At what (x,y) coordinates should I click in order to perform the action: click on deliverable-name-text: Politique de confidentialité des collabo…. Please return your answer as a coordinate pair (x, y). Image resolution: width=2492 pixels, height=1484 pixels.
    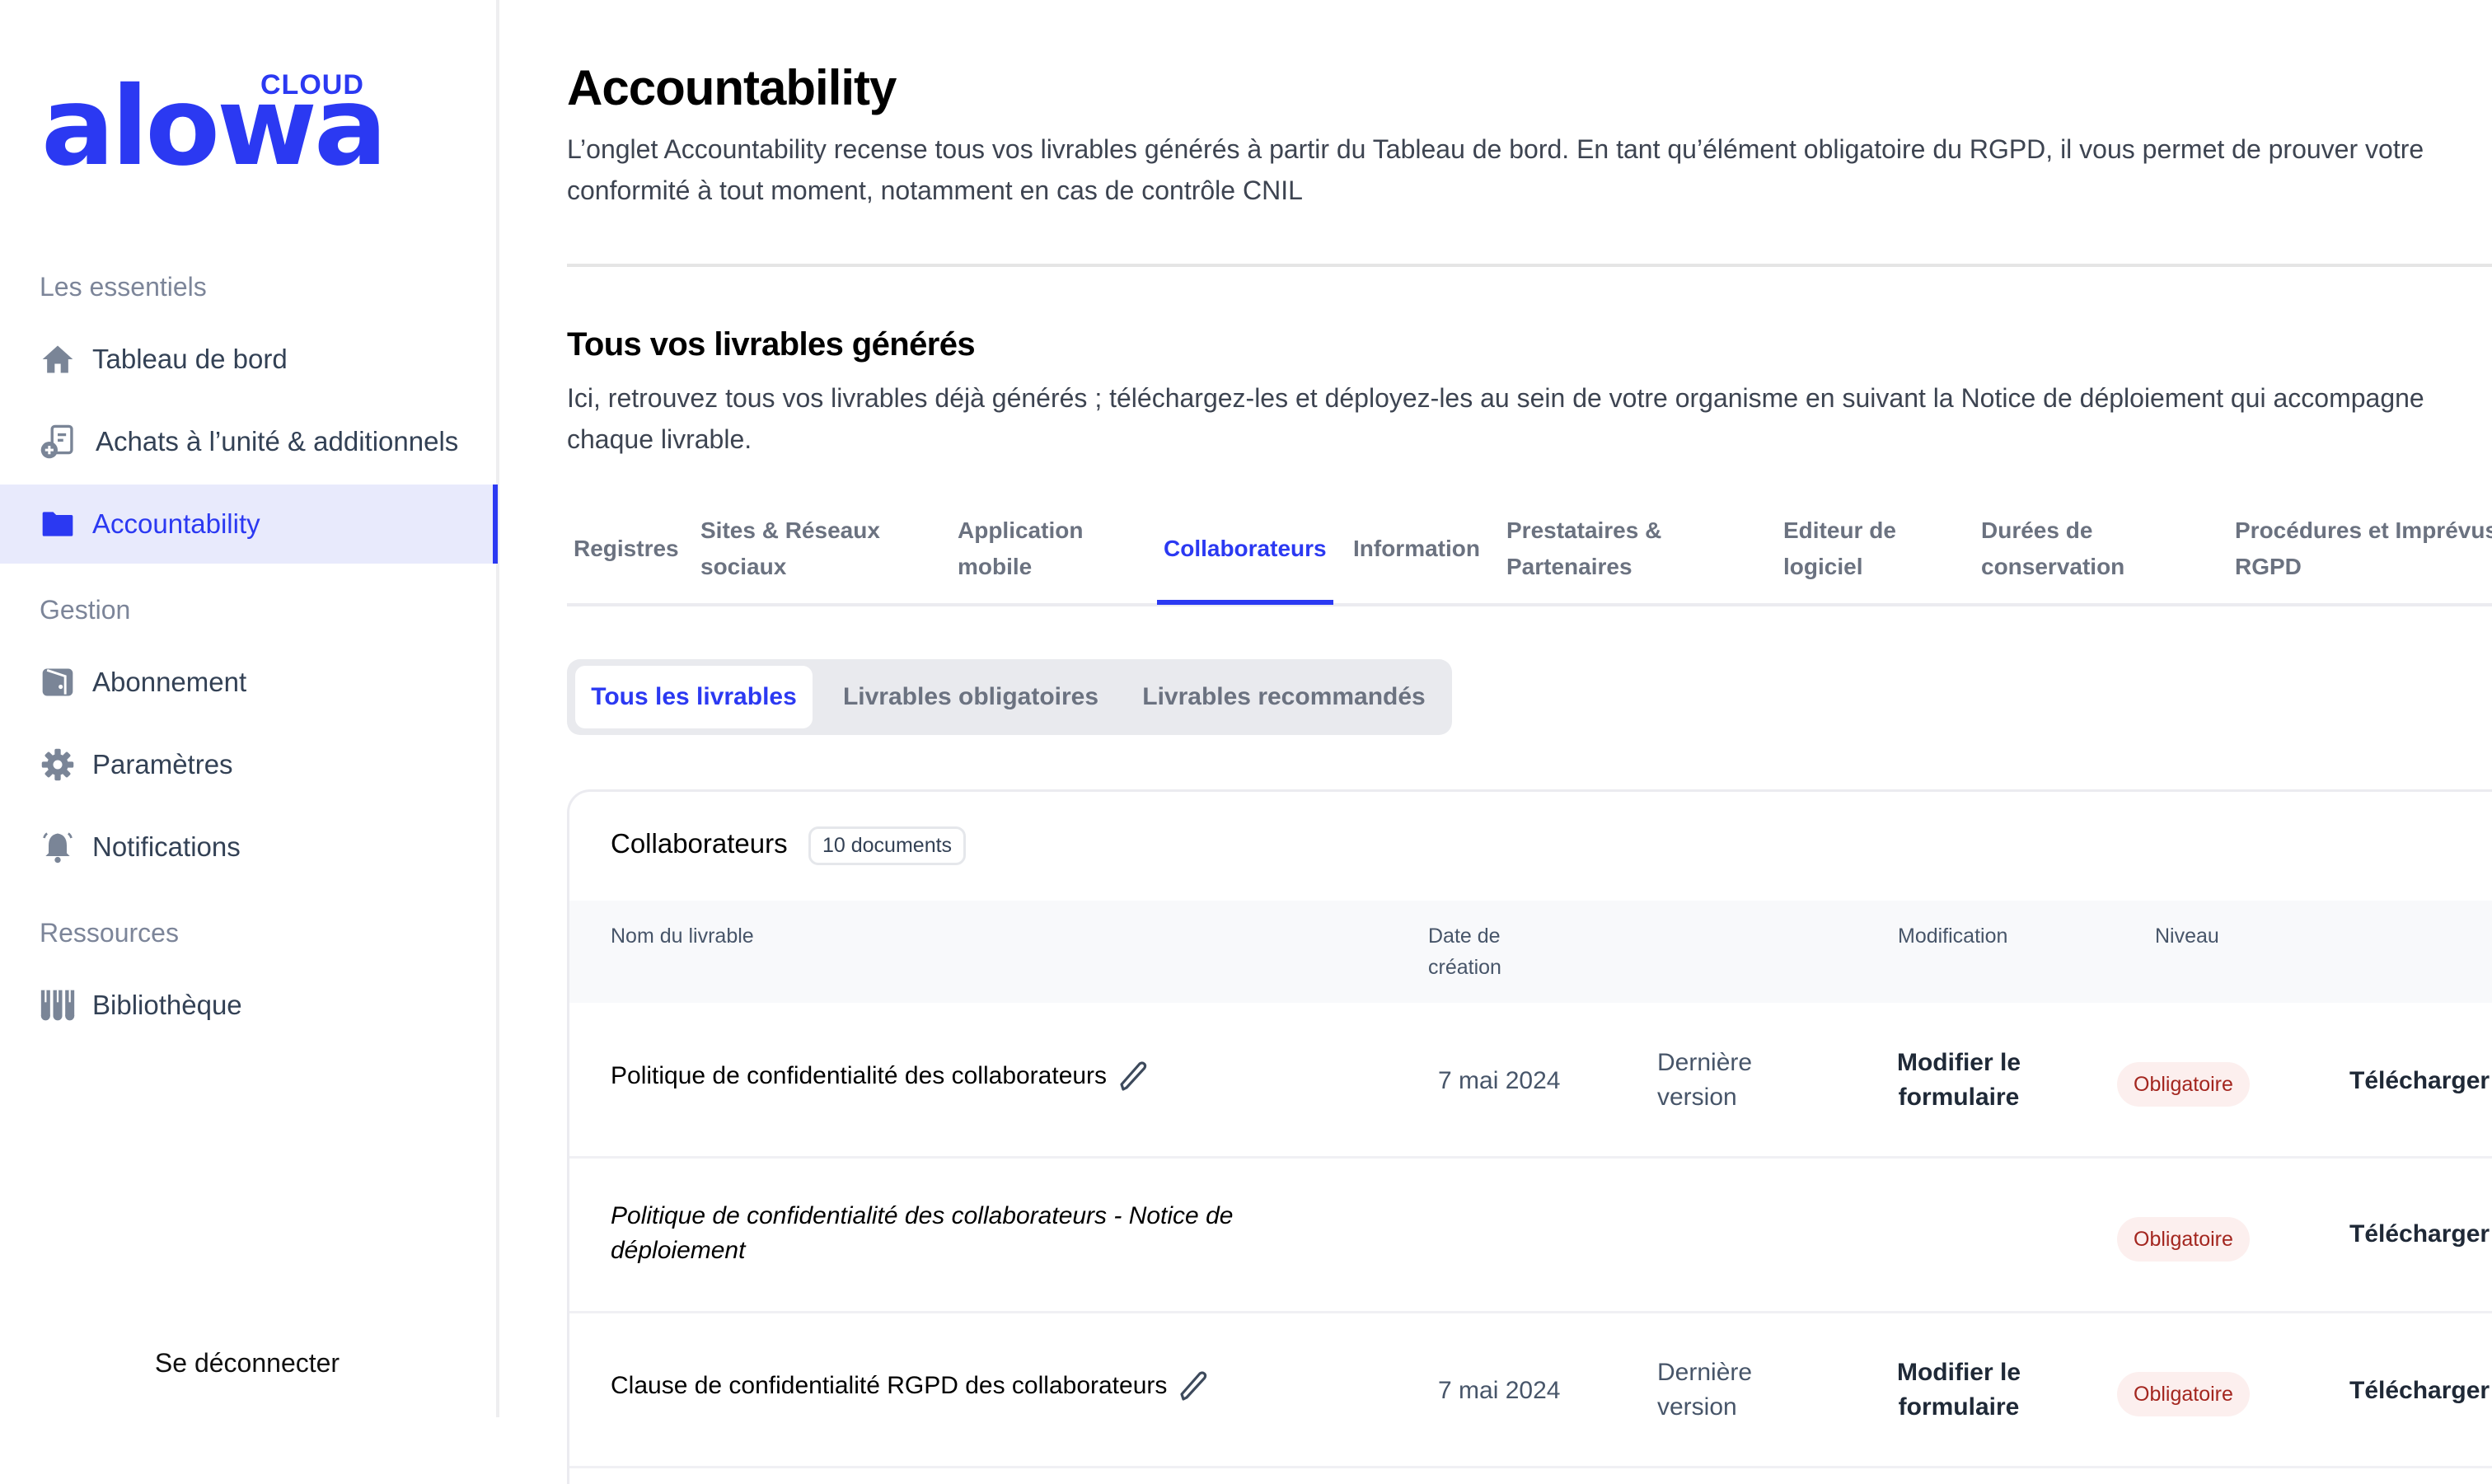
    Looking at the image, I should click on (860, 1075).